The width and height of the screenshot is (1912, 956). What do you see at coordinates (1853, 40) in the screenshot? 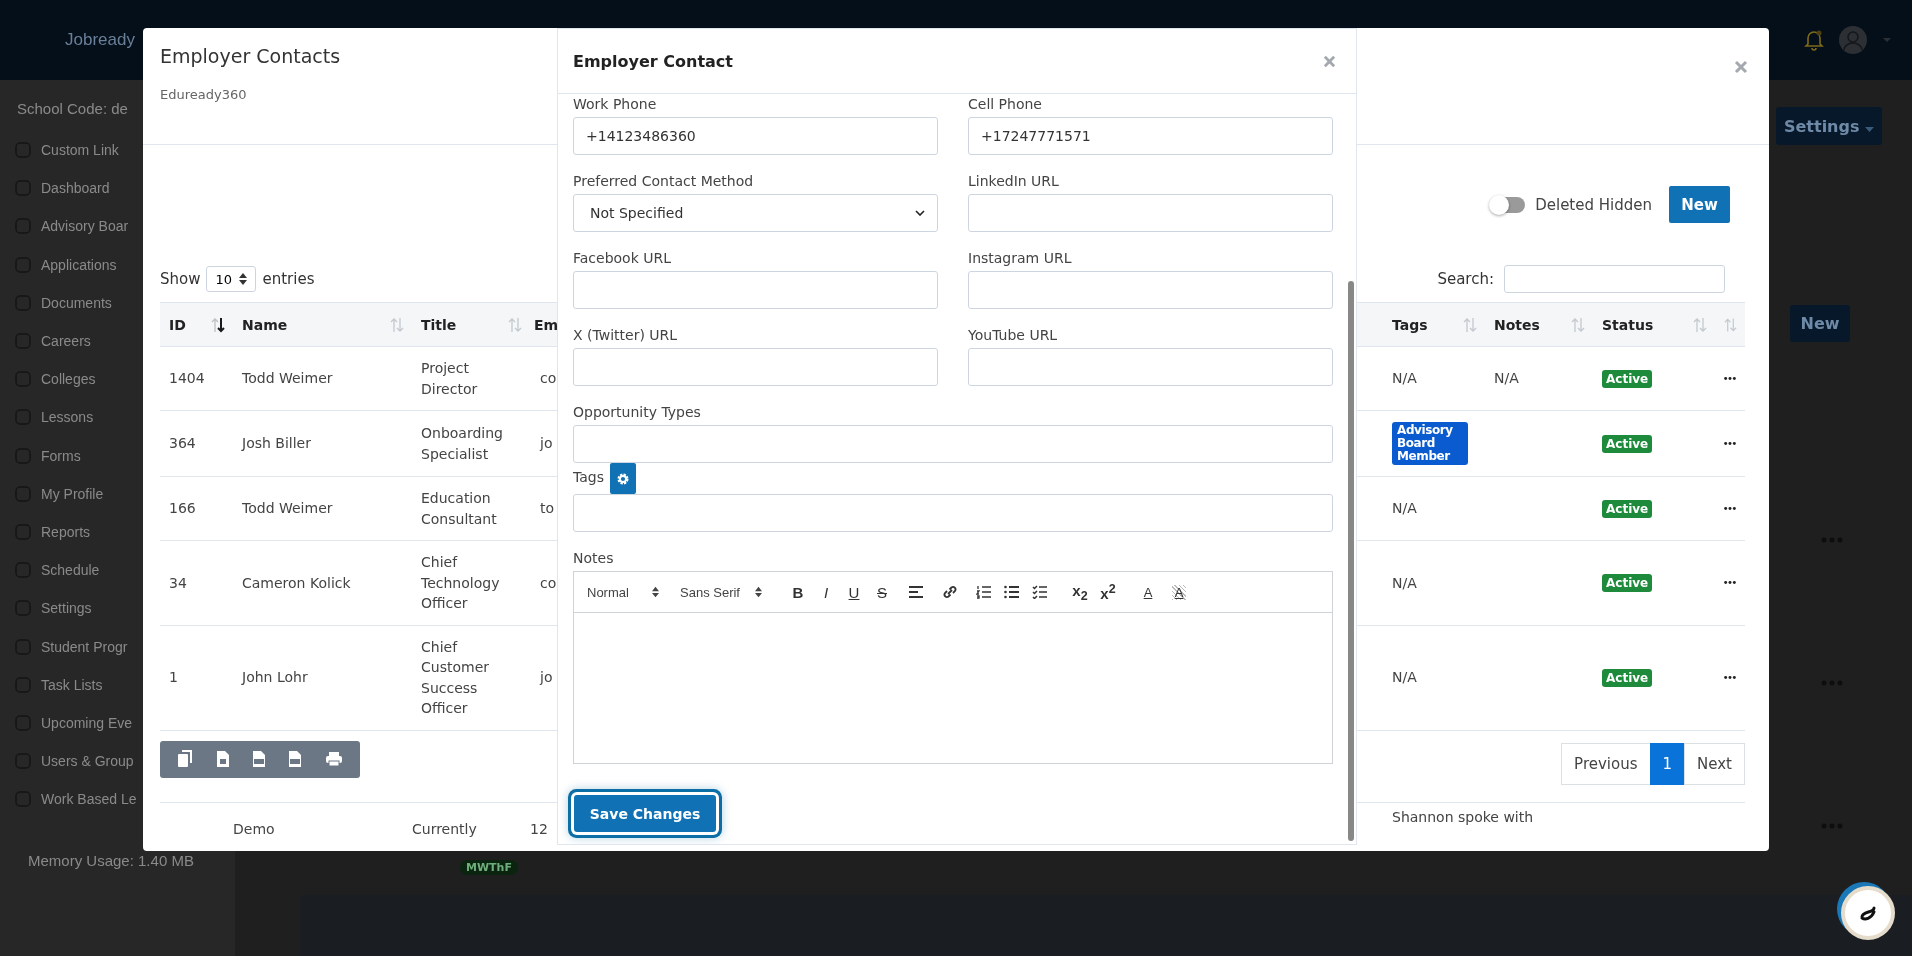
I see `avatar-icon` at bounding box center [1853, 40].